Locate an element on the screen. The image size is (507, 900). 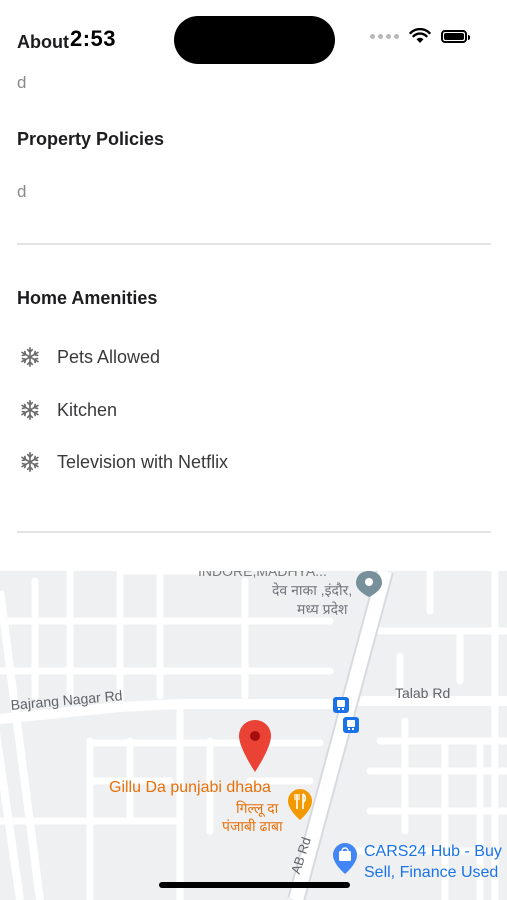
amenity-item: Kitchen is located at coordinates (68, 410).